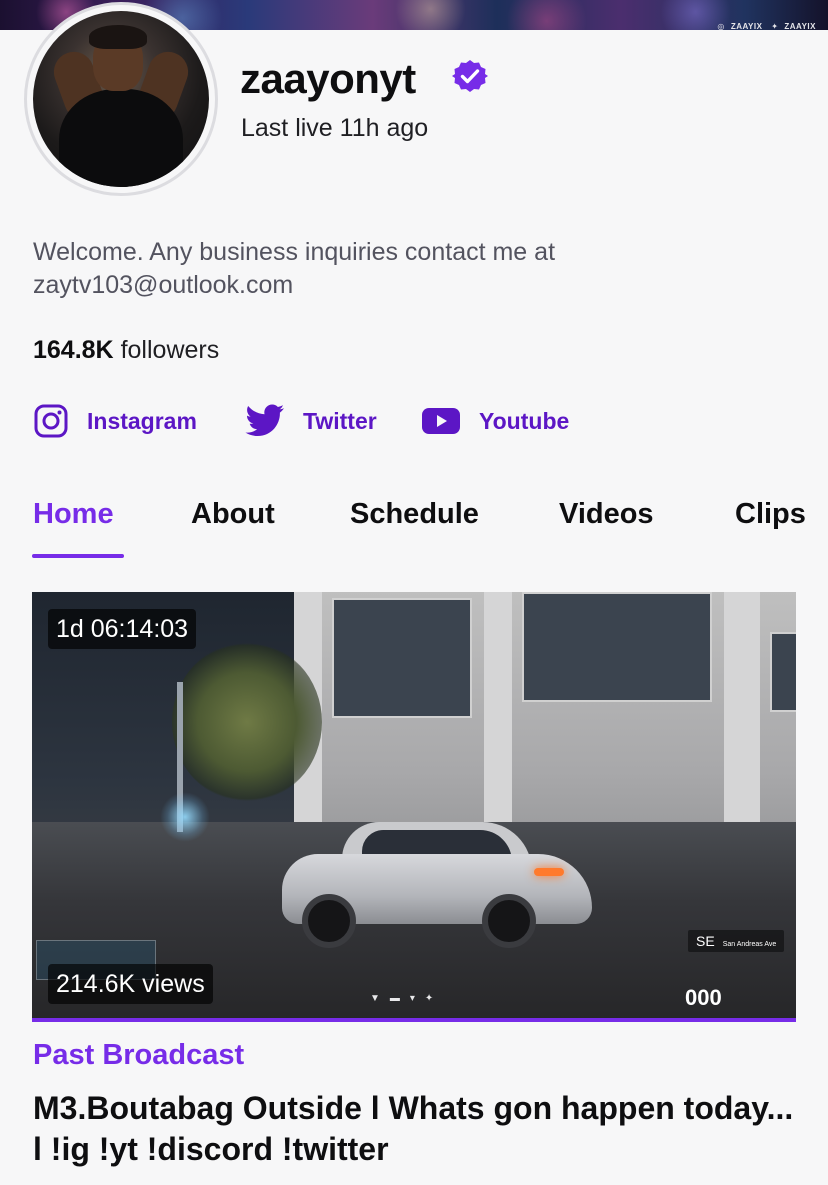  I want to click on hud-status-icons: ▼▬▾✦, so click(407, 998).